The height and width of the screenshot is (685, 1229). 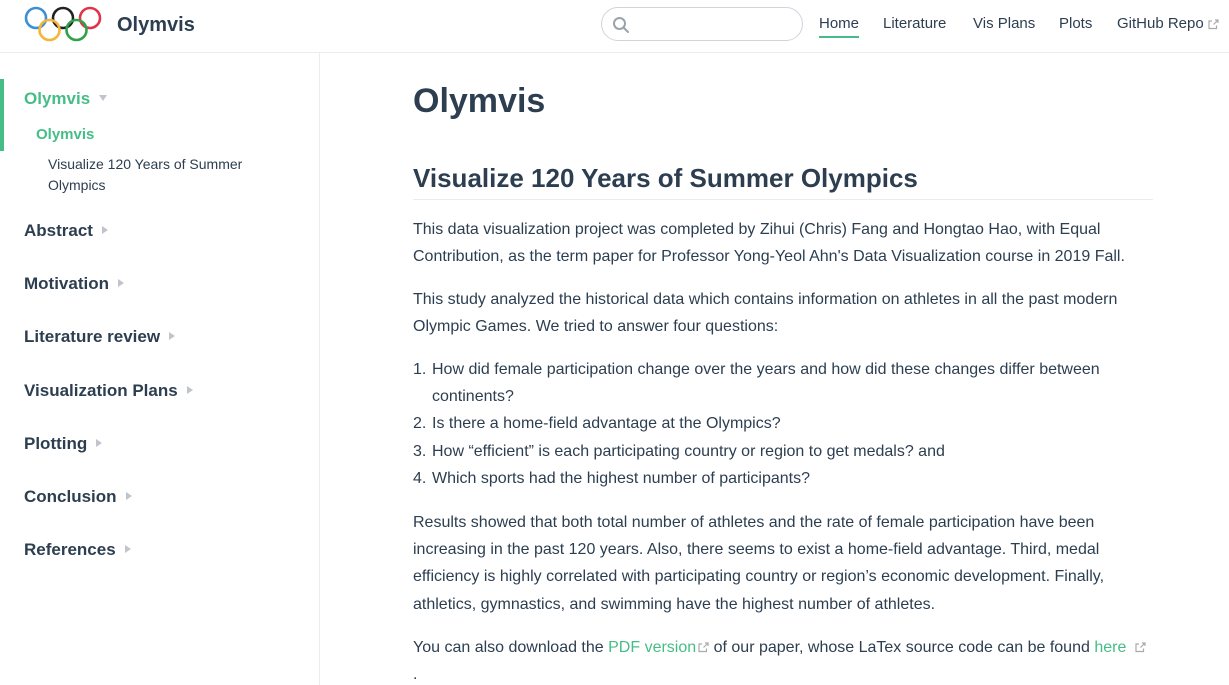 What do you see at coordinates (58, 230) in the screenshot?
I see `sidebar-group-label: Abstract` at bounding box center [58, 230].